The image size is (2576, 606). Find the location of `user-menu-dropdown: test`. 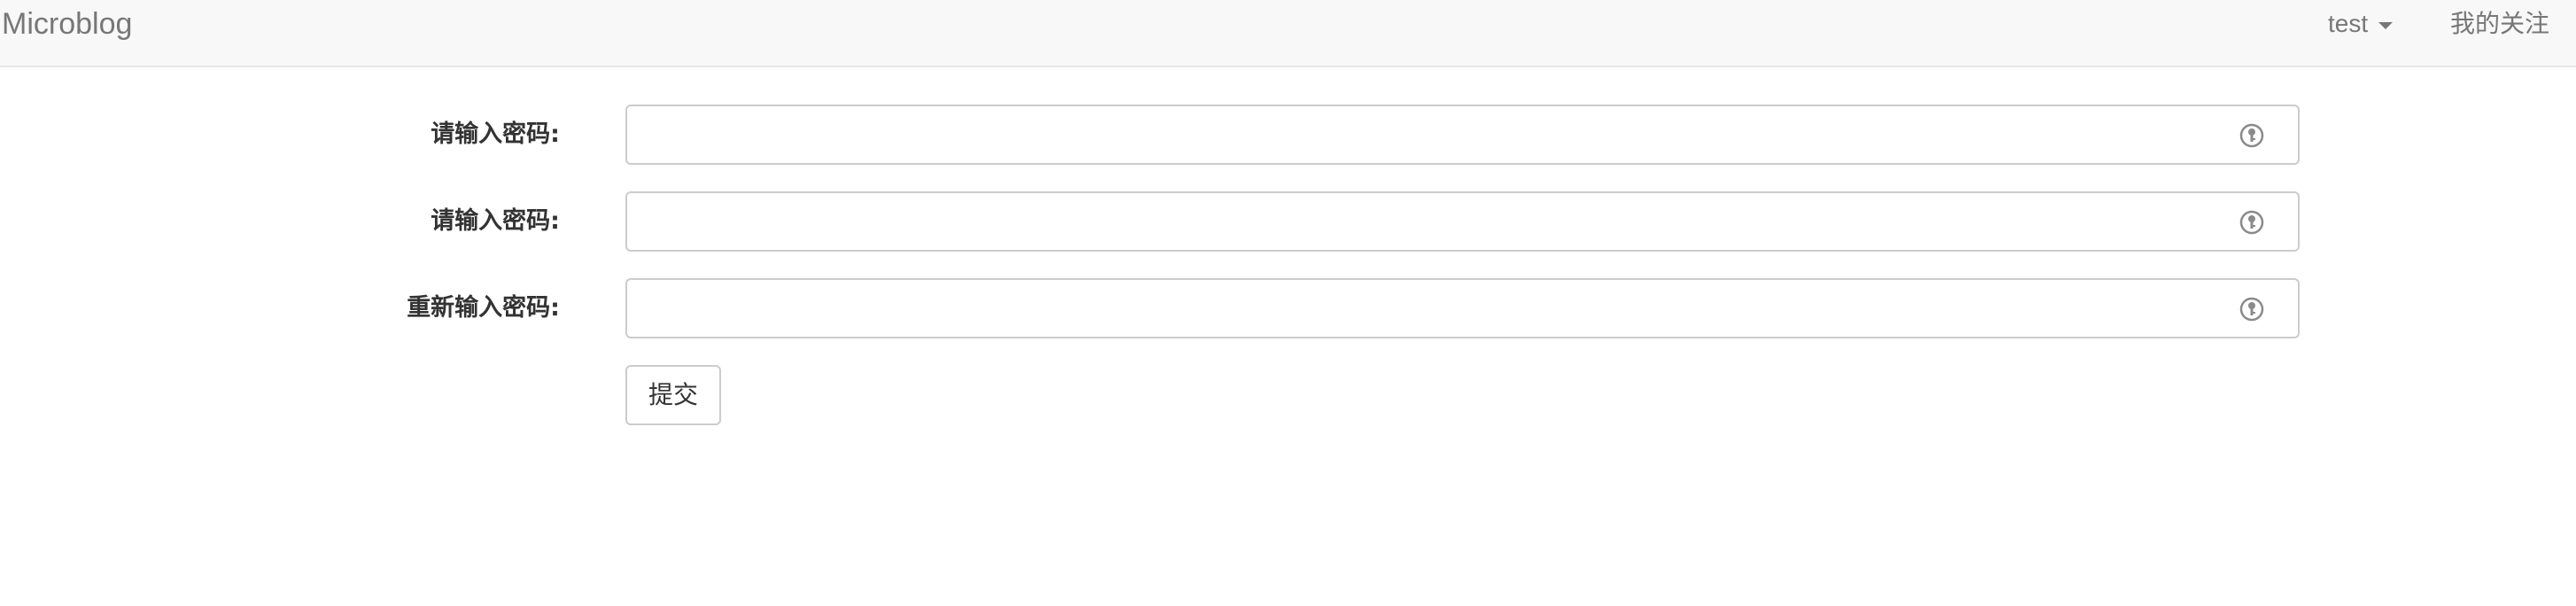

user-menu-dropdown: test is located at coordinates (2361, 24).